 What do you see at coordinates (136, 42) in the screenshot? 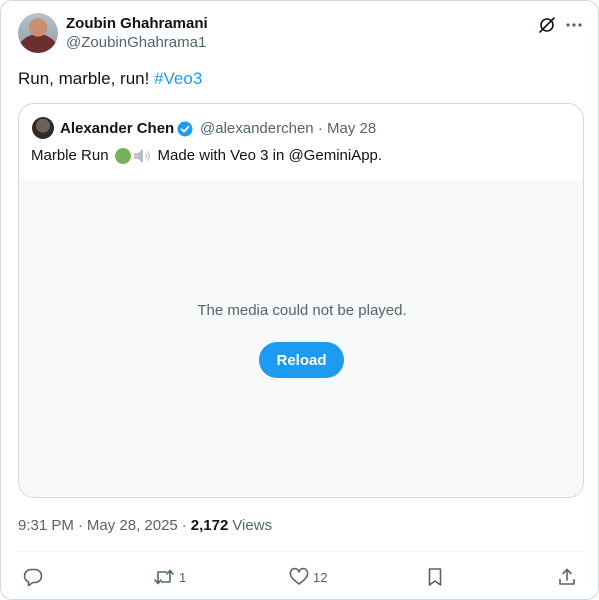
I see `author-handle: @ZoubinGhahrama1` at bounding box center [136, 42].